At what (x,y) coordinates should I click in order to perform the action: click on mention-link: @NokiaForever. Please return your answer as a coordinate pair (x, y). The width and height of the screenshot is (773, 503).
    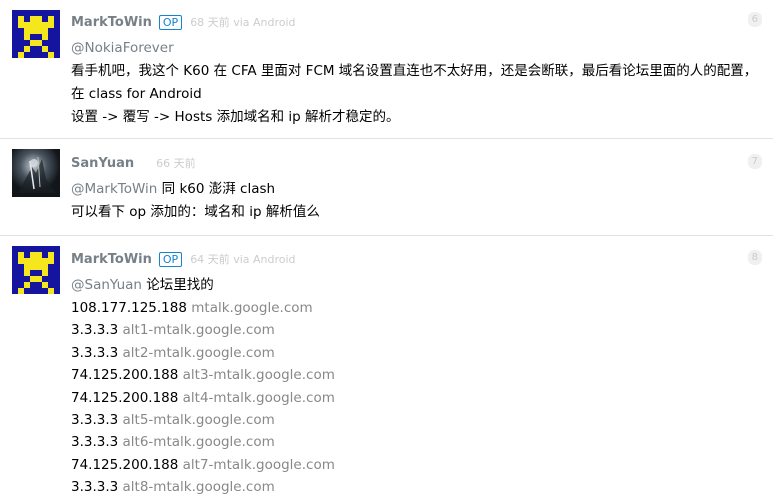
    Looking at the image, I should click on (416, 48).